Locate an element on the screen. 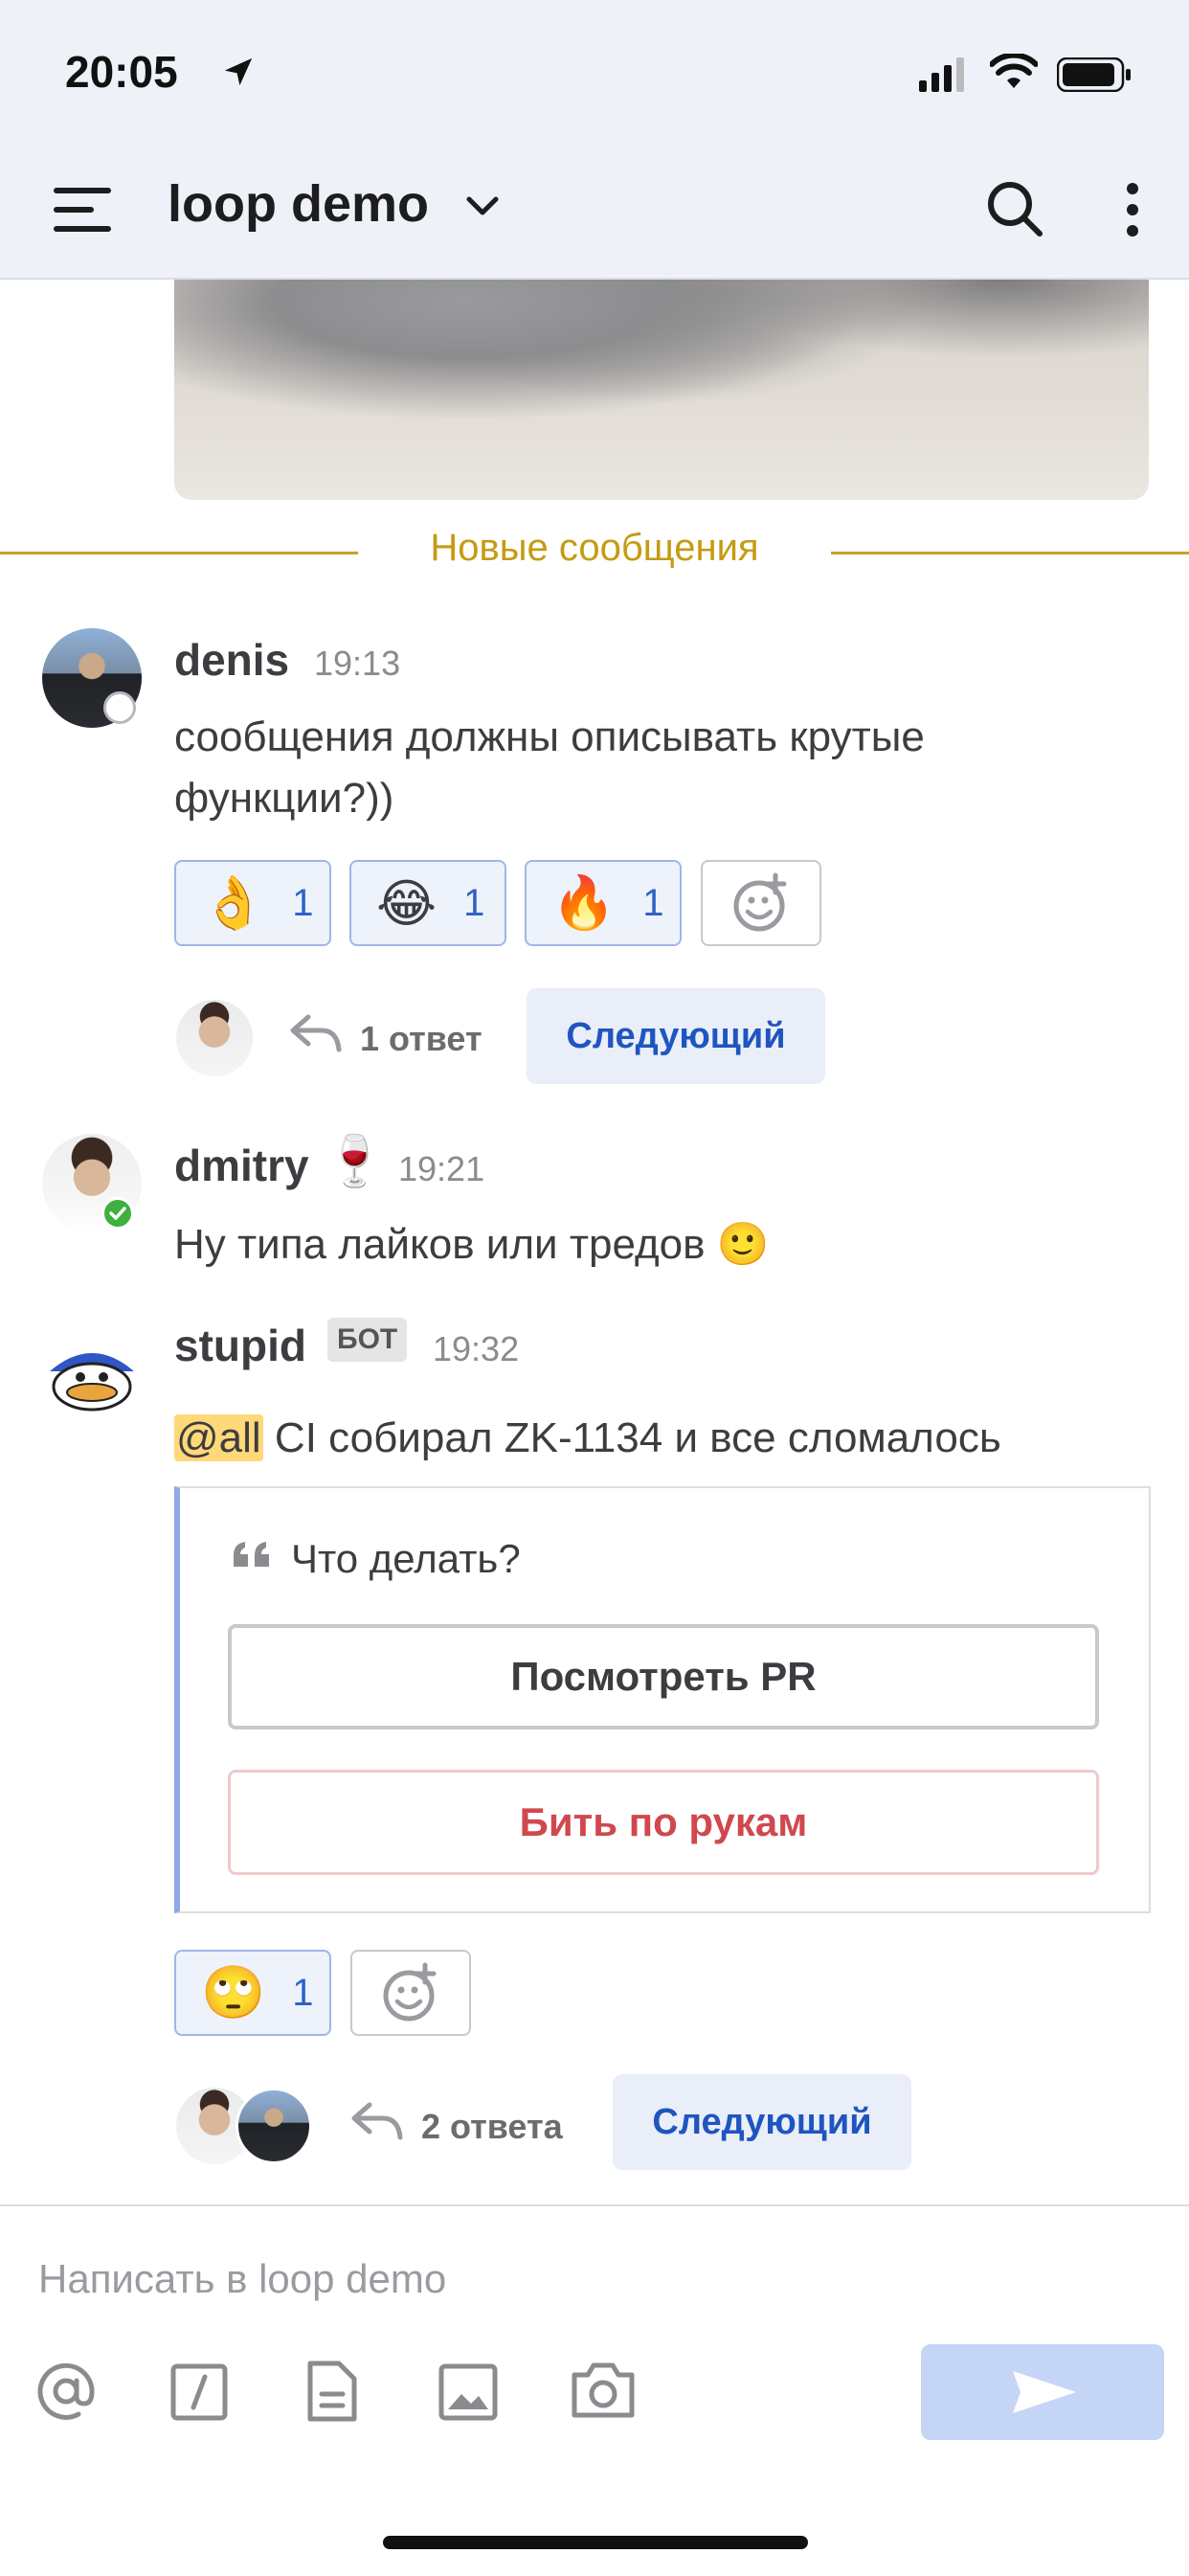 This screenshot has height=2576, width=1189. channel-title: loop demo is located at coordinates (298, 204).